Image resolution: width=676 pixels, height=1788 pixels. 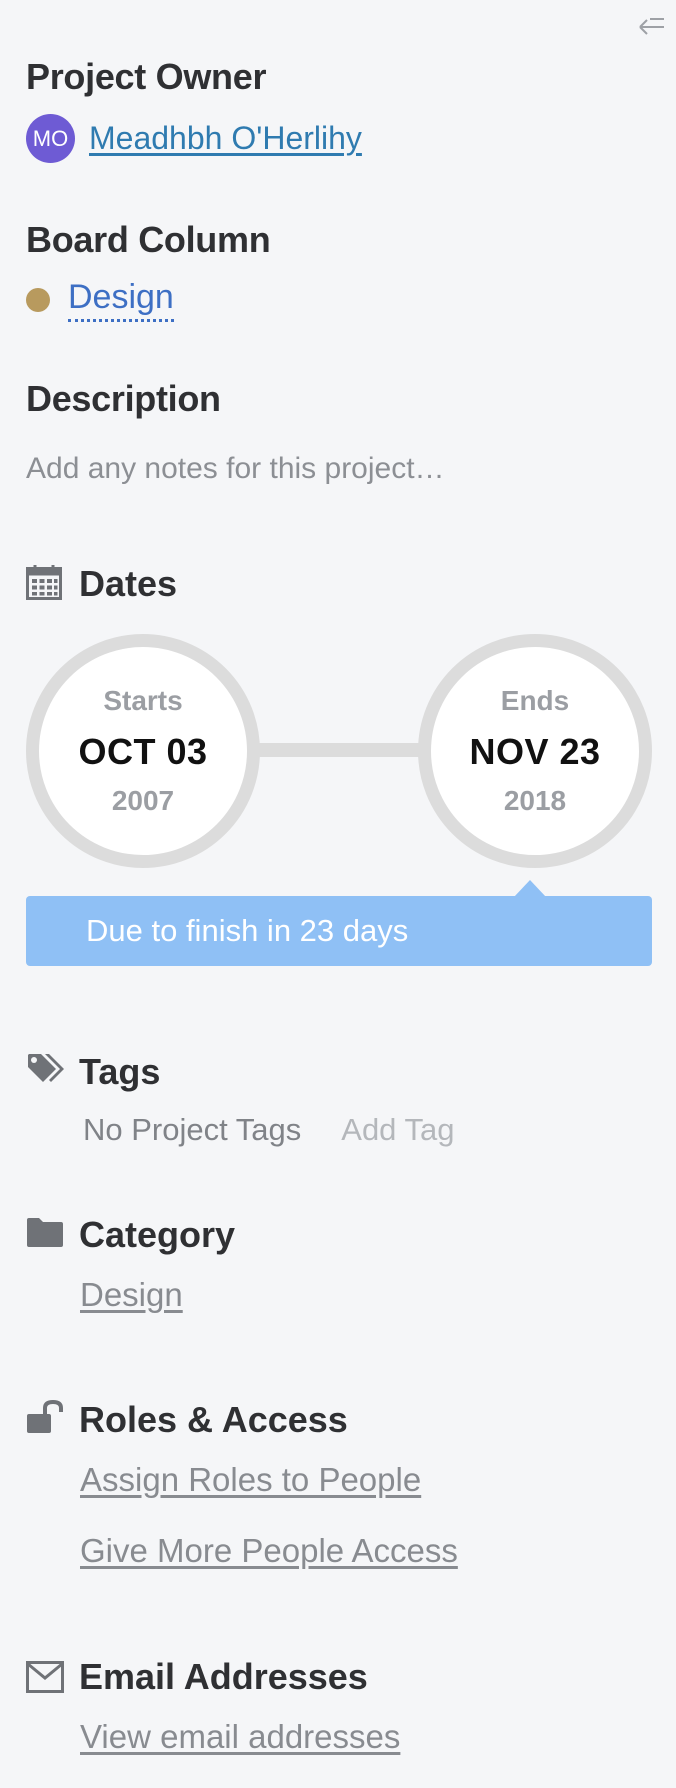 I want to click on envelope-icon, so click(x=45, y=1679).